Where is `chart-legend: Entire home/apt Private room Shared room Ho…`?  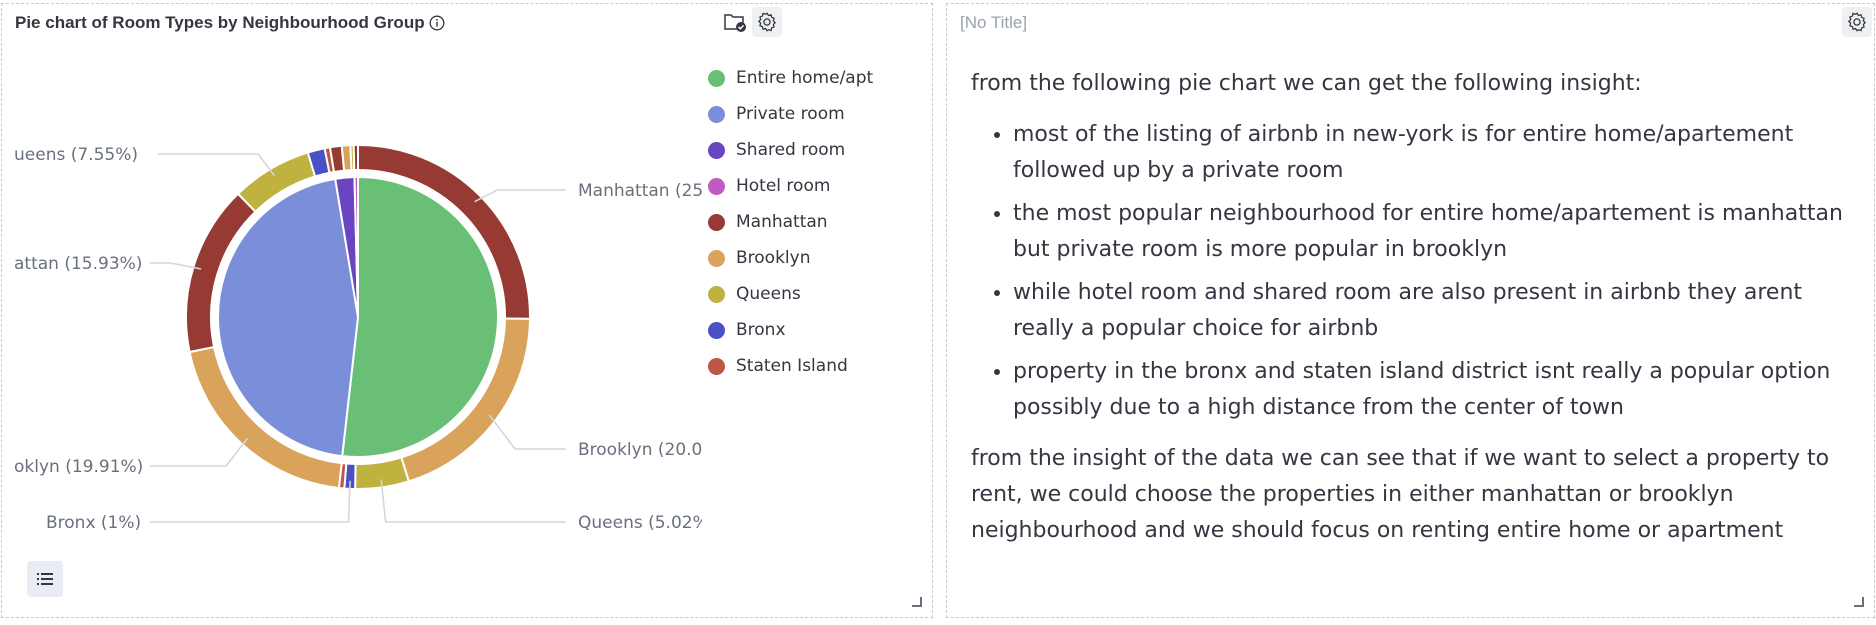
chart-legend: Entire home/apt Private room Shared room Ho… is located at coordinates (790, 222).